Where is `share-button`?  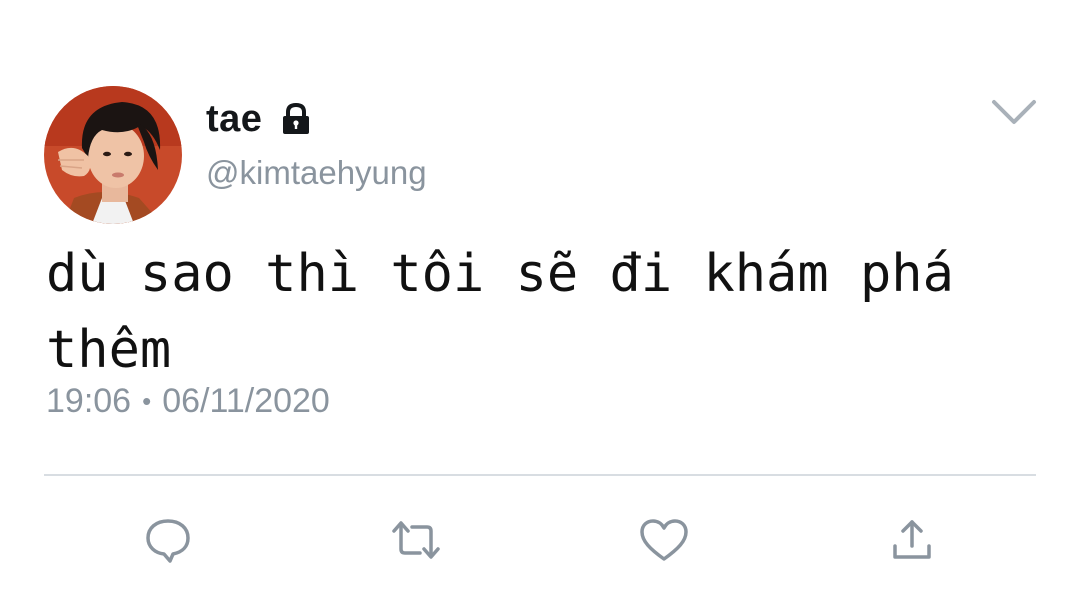 share-button is located at coordinates (912, 540).